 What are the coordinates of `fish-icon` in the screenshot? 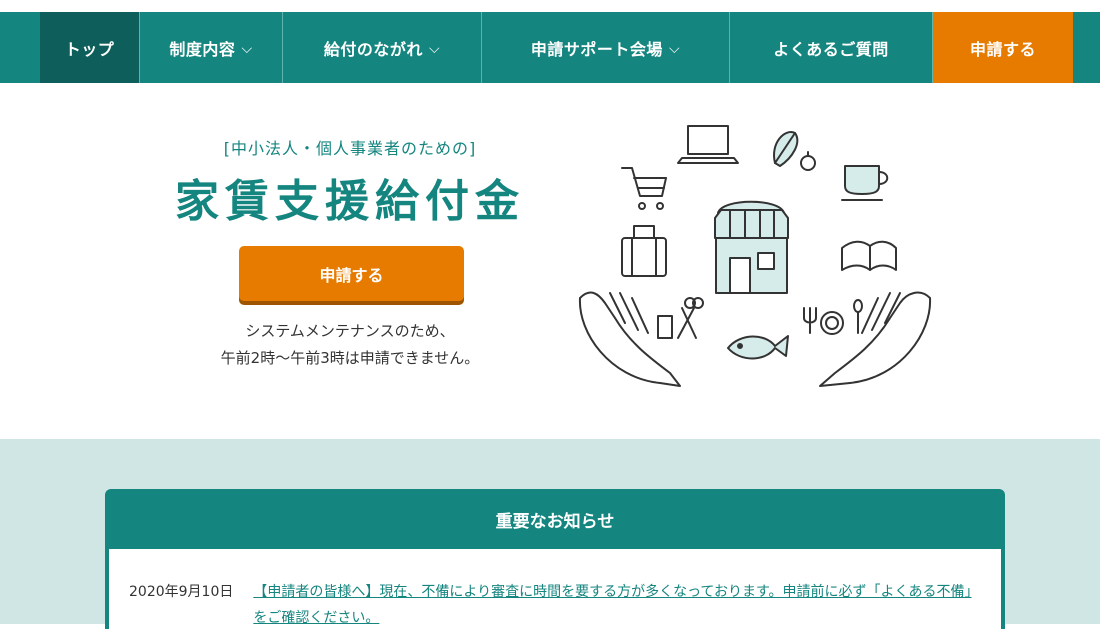 It's located at (758, 347).